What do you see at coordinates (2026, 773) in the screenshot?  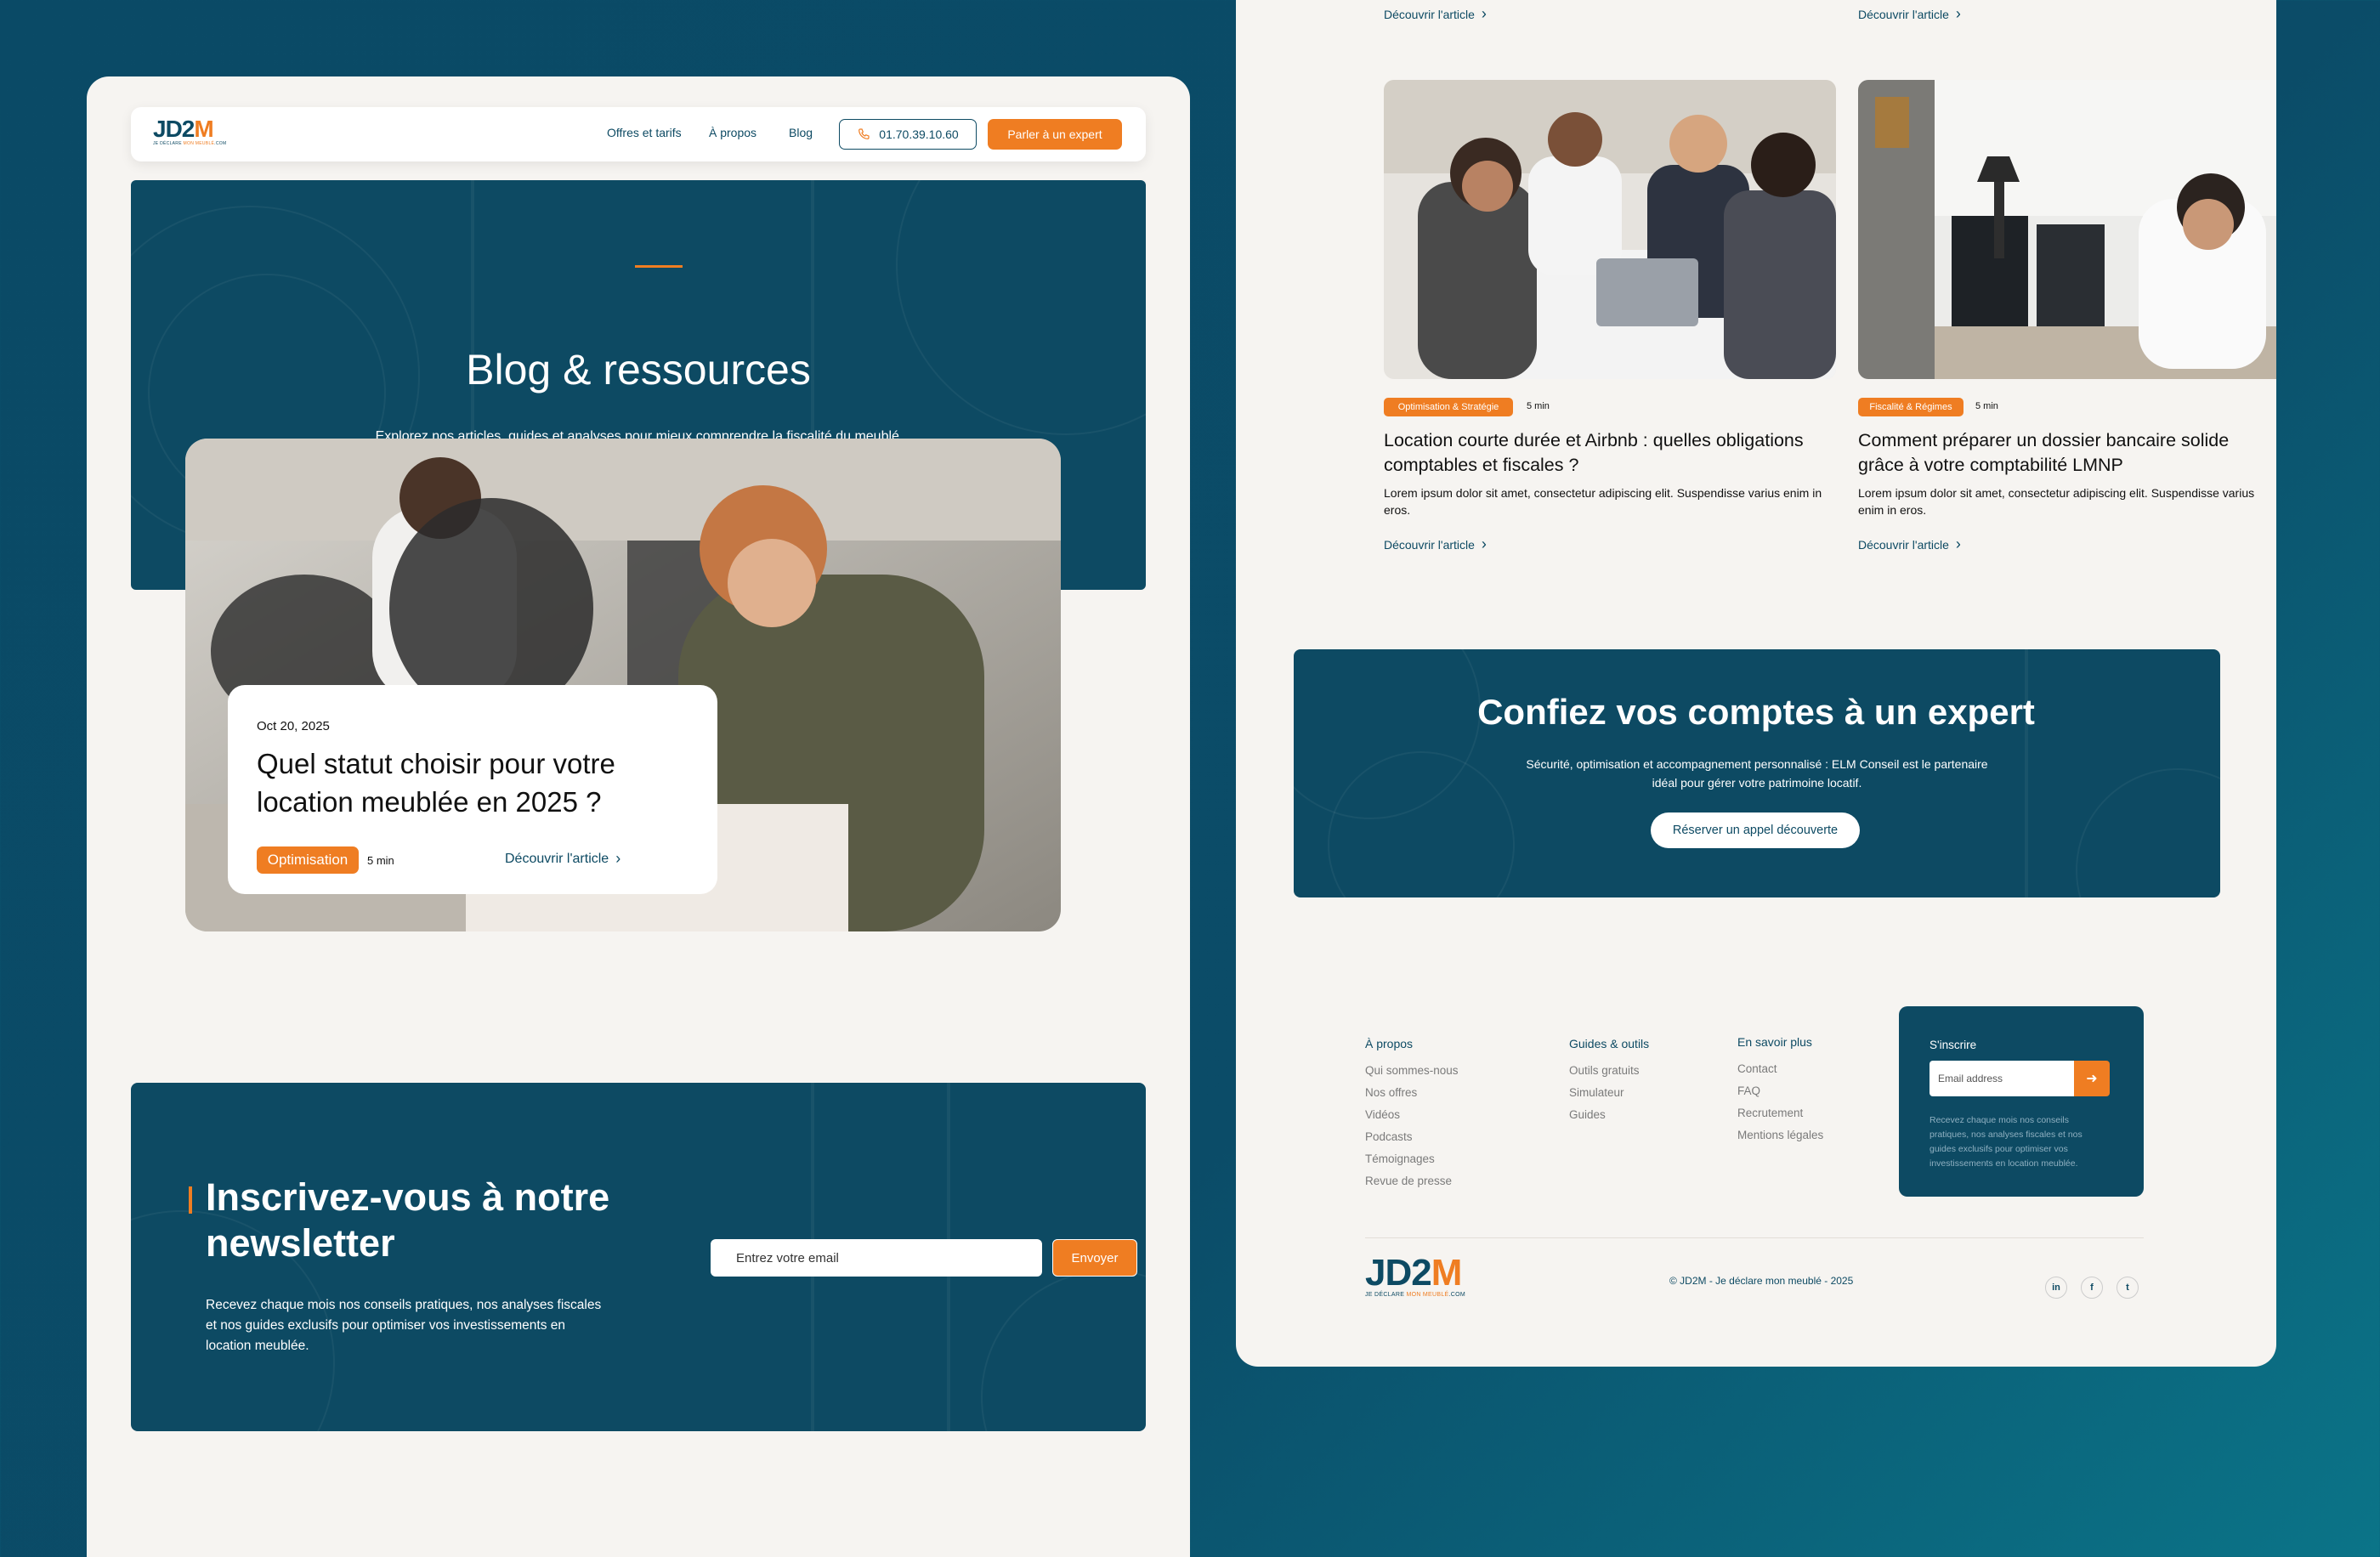 I see `pattern-line` at bounding box center [2026, 773].